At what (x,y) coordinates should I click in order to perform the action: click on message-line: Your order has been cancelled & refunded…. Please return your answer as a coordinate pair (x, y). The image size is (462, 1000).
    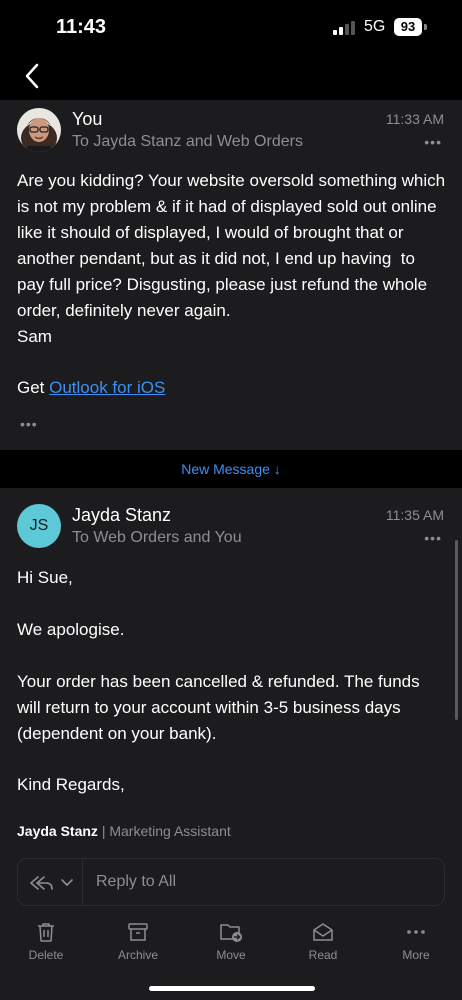
    Looking at the image, I should click on (221, 707).